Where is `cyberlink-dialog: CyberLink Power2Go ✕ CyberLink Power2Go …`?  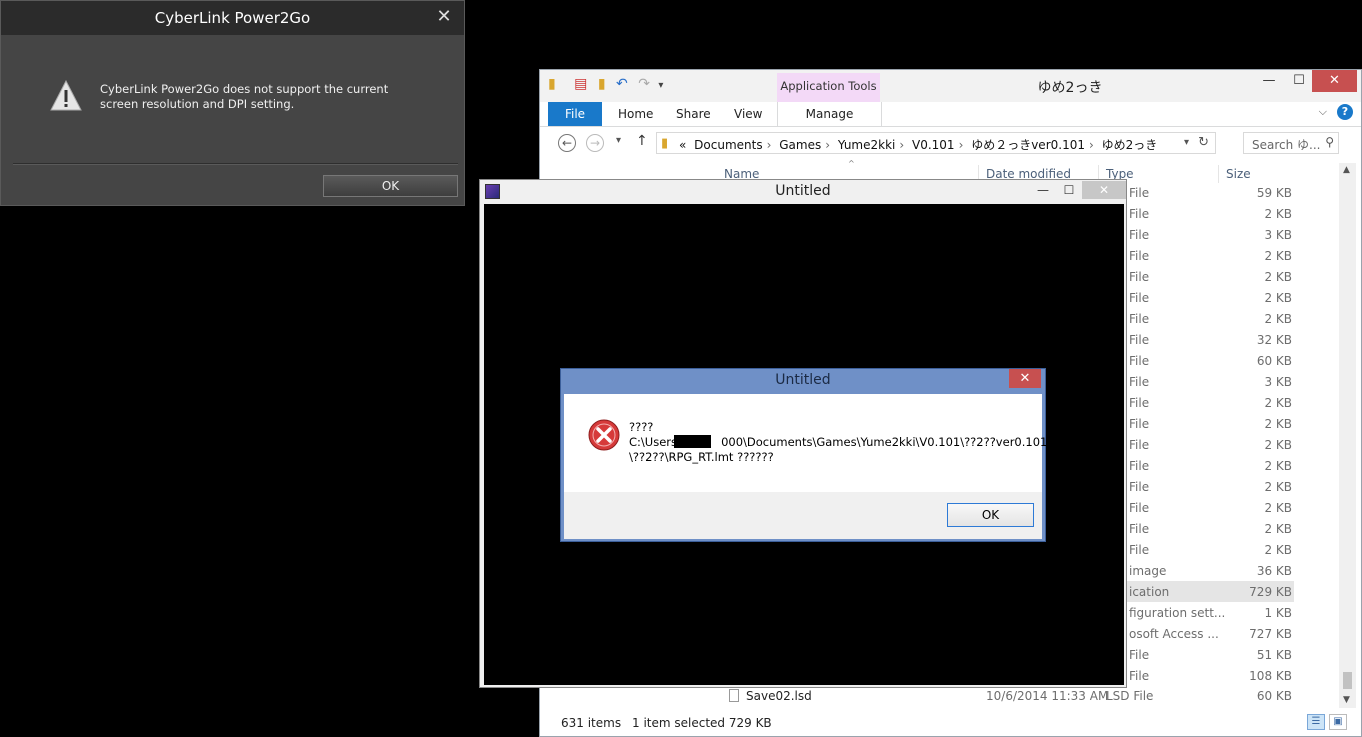 cyberlink-dialog: CyberLink Power2Go ✕ CyberLink Power2Go … is located at coordinates (232, 103).